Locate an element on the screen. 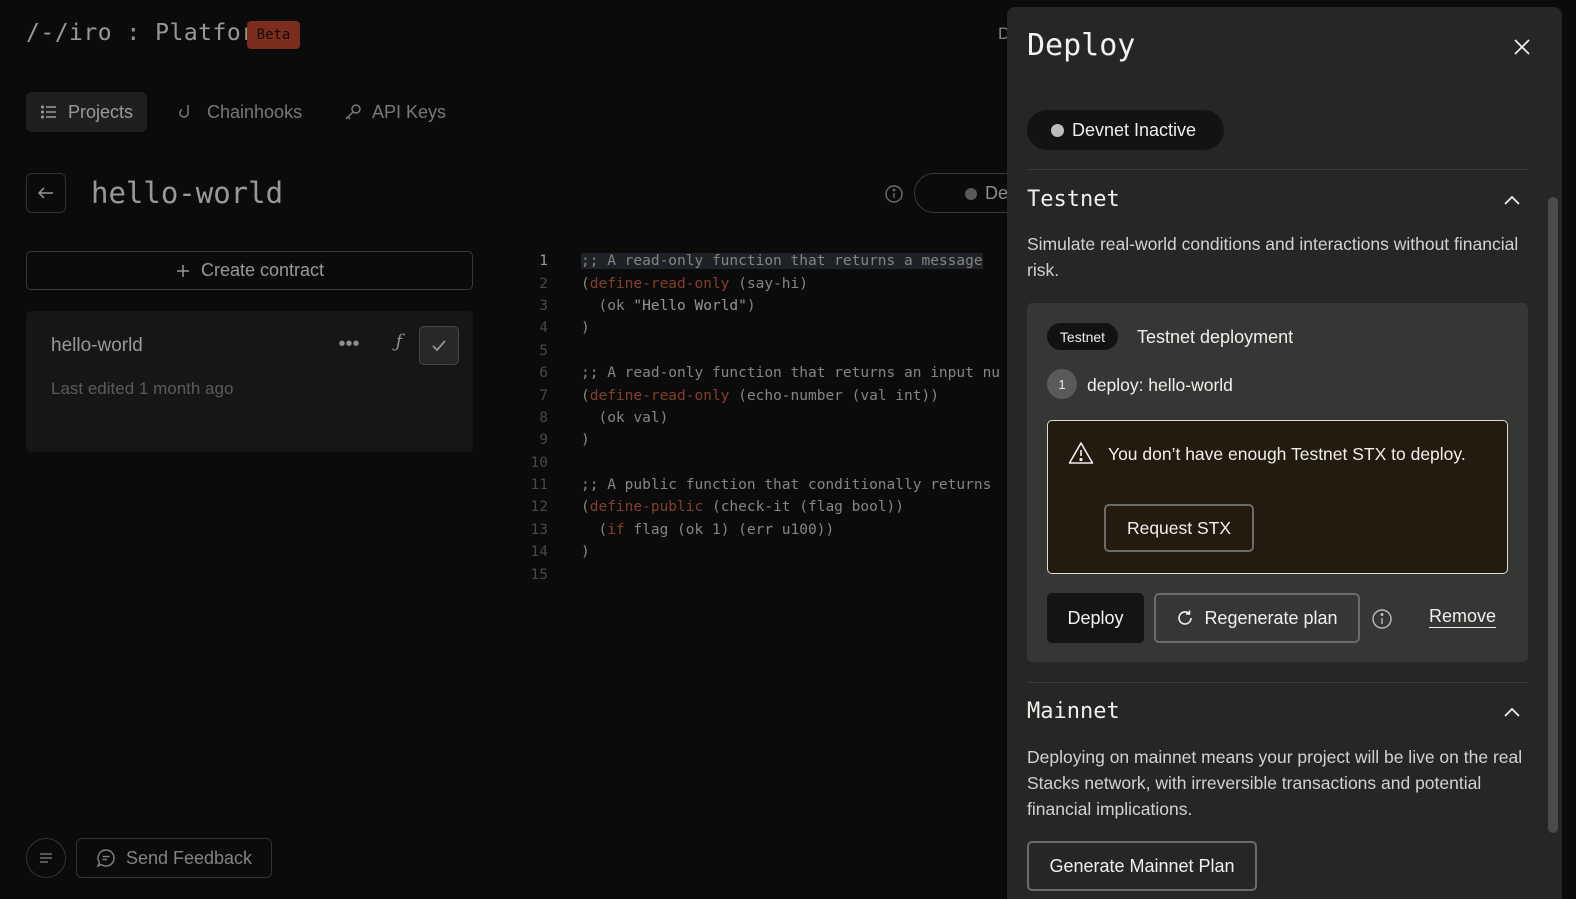 The width and height of the screenshot is (1576, 899). more-icon: ••• is located at coordinates (349, 345).